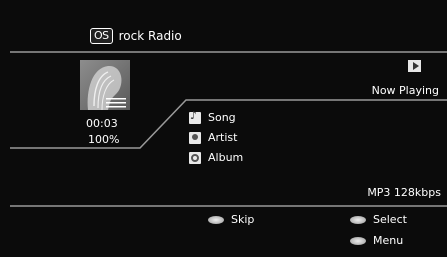 Image resolution: width=447 pixels, height=257 pixels. Describe the element at coordinates (358, 219) in the screenshot. I see `select-key-icon` at that location.